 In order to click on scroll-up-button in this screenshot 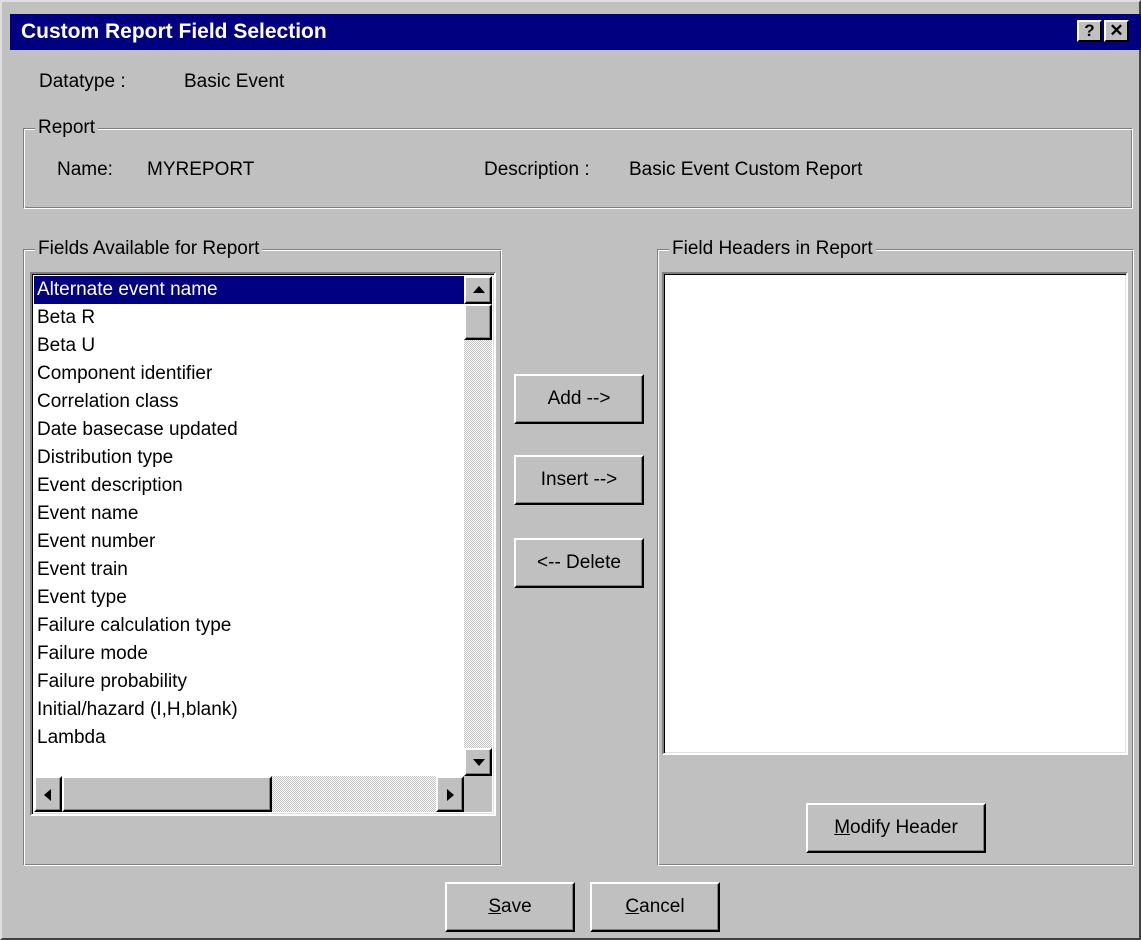, I will do `click(478, 290)`.